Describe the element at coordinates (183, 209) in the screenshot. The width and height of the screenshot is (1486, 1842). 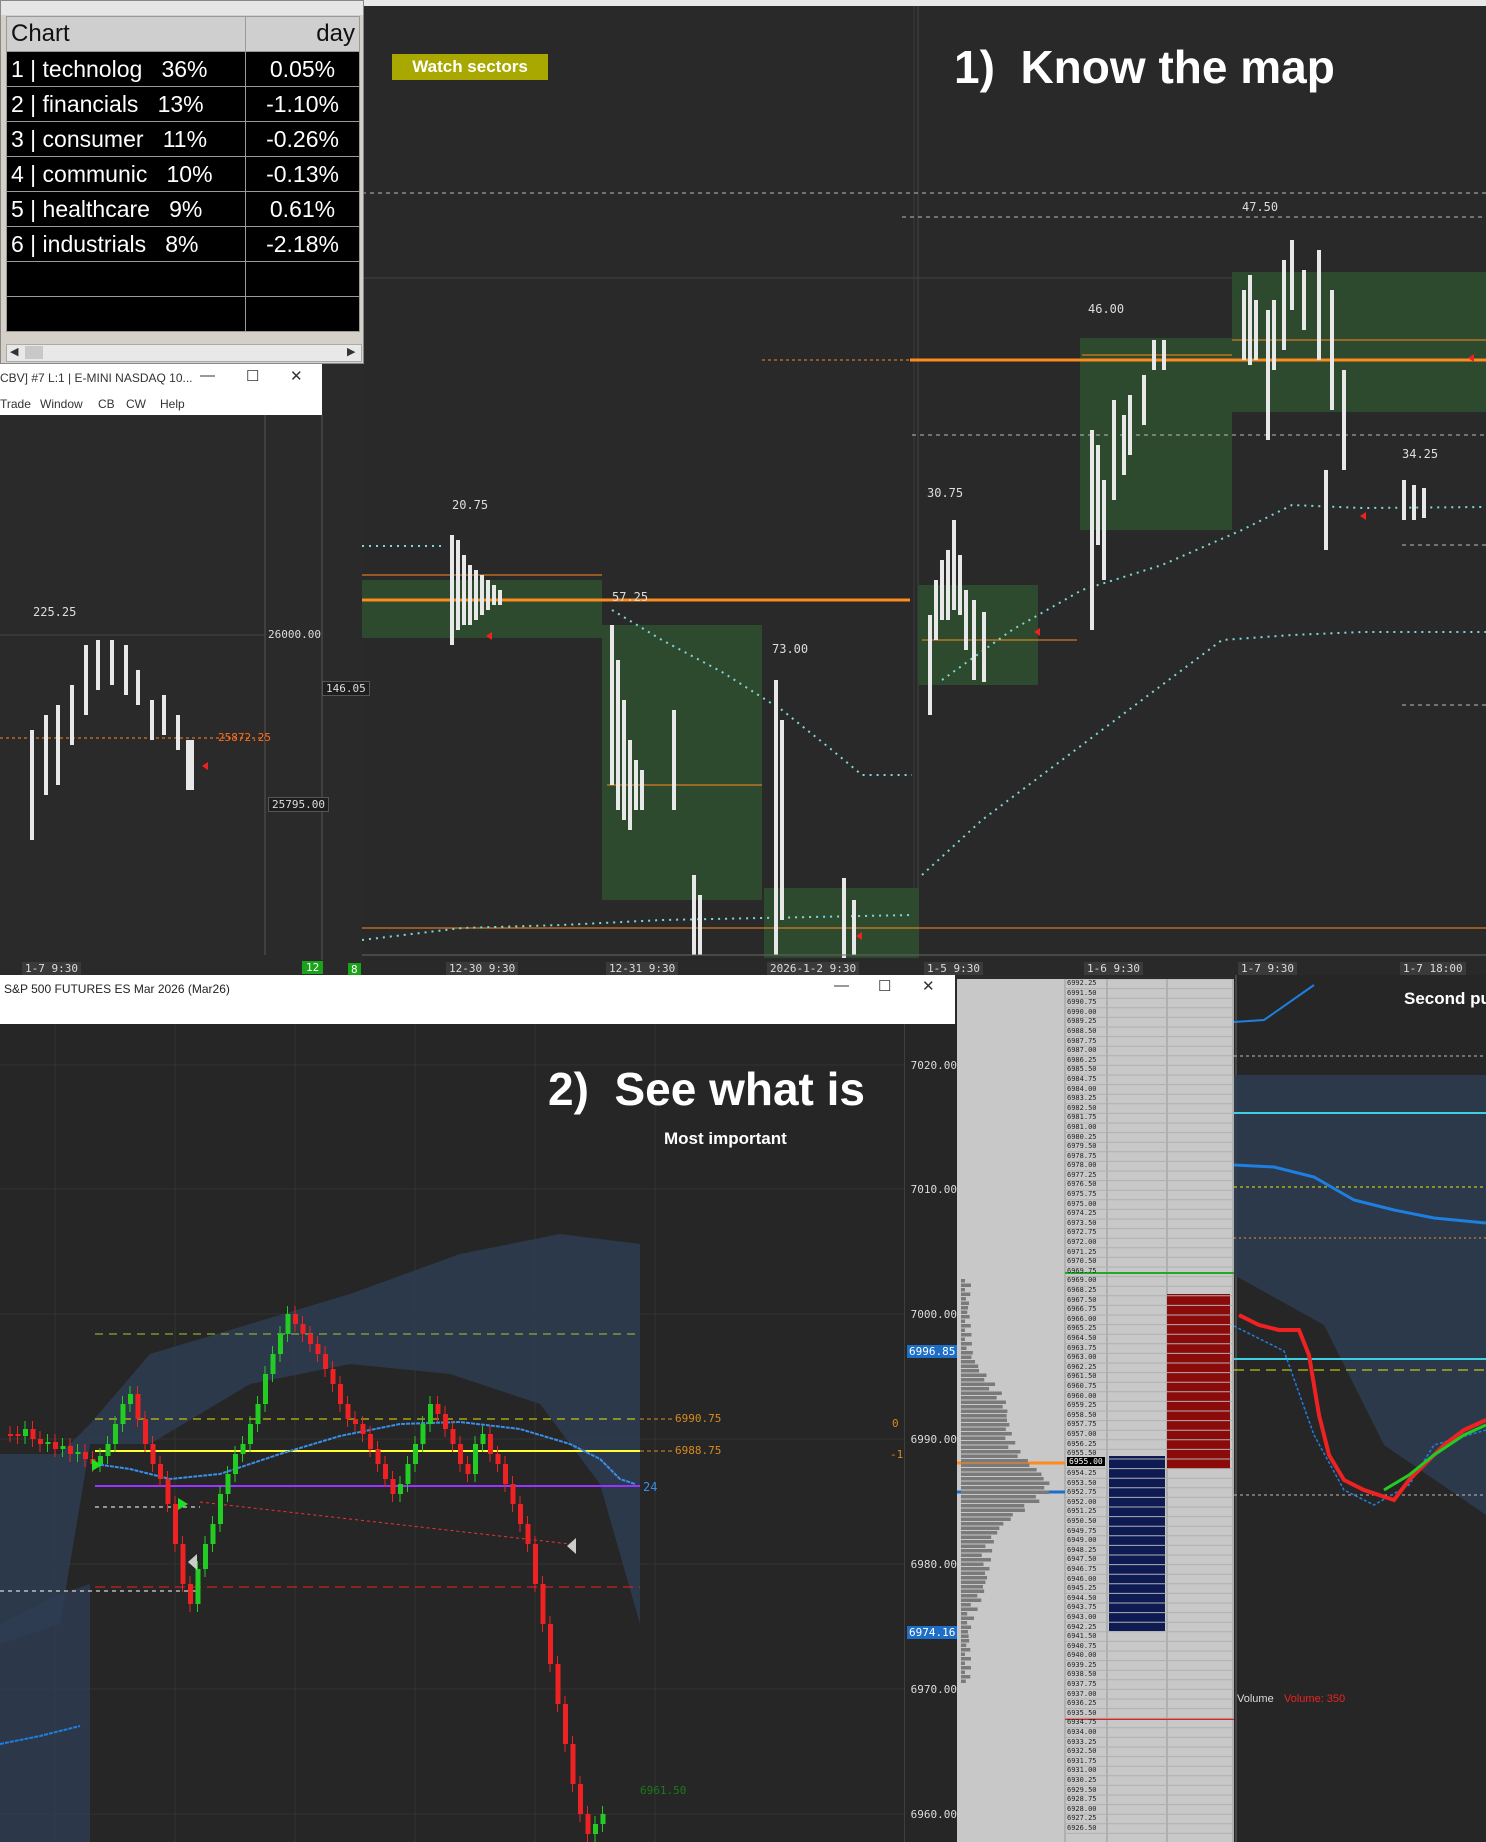
I see `table-row: 5 | healthcare 9% 0.61%` at that location.